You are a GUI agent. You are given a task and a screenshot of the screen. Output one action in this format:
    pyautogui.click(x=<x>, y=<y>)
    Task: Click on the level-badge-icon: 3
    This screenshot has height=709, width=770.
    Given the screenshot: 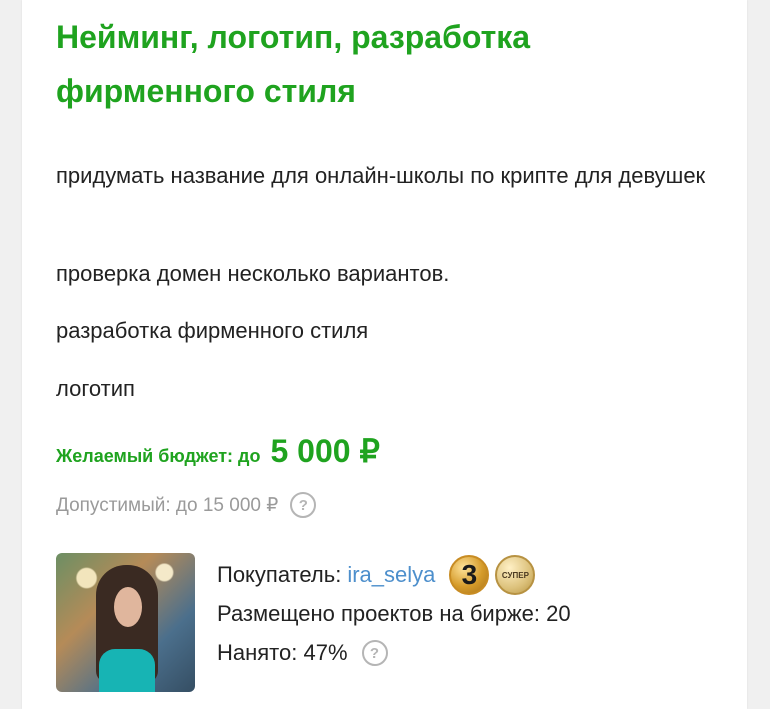 What is the action you would take?
    pyautogui.click(x=469, y=575)
    